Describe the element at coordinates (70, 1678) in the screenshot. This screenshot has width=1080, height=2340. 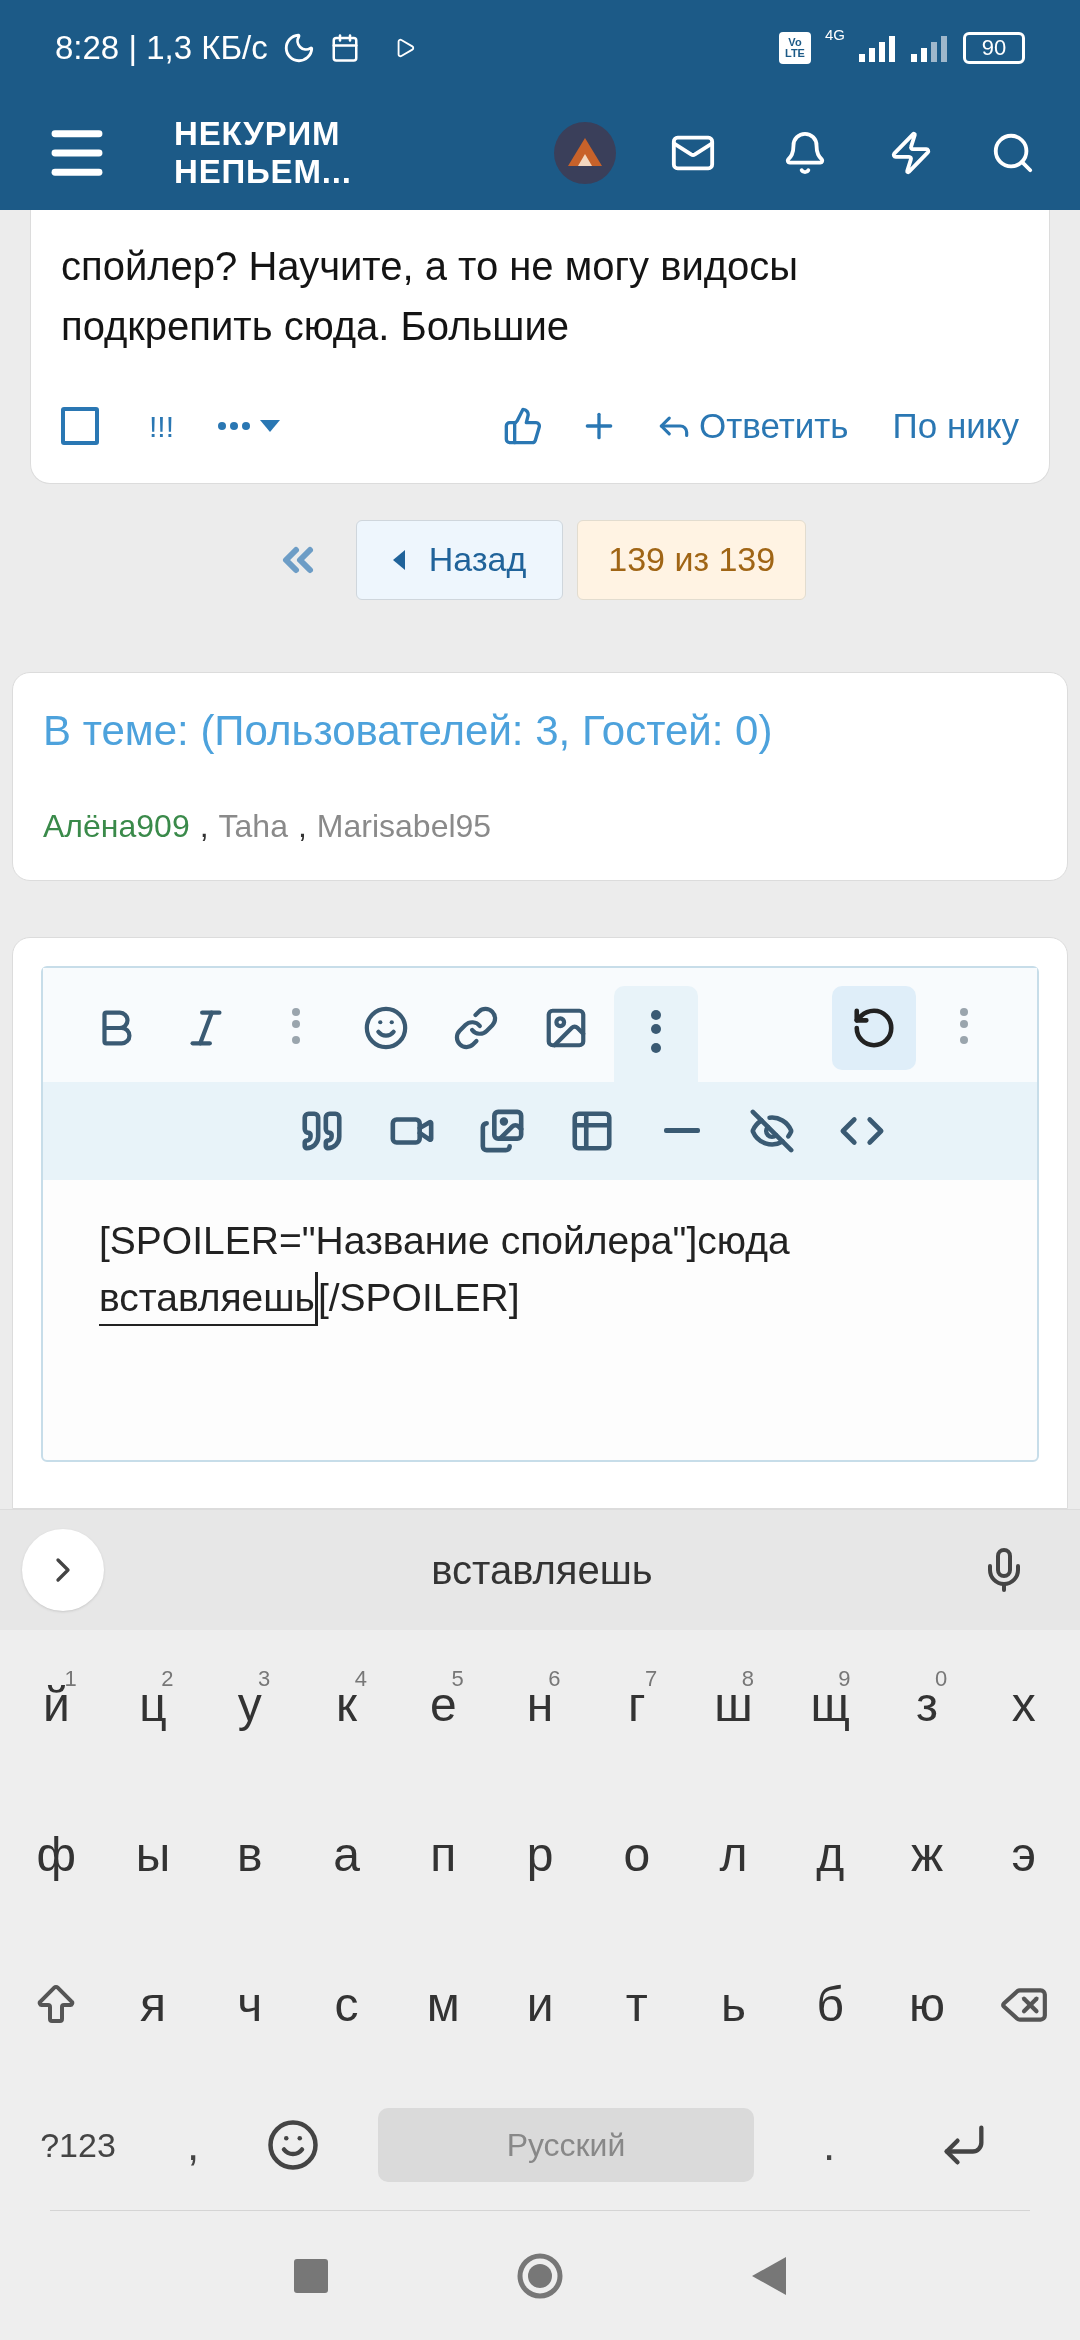
I see `key-hint: 1` at that location.